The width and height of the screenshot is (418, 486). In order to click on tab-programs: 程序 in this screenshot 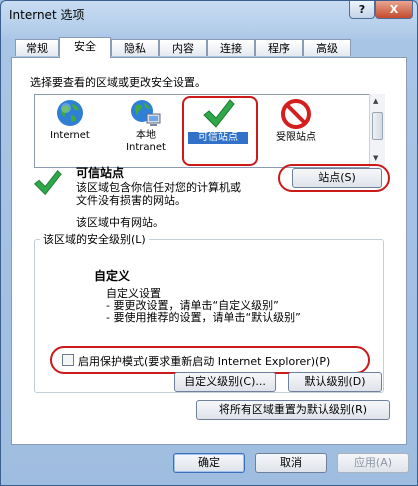, I will do `click(279, 47)`.